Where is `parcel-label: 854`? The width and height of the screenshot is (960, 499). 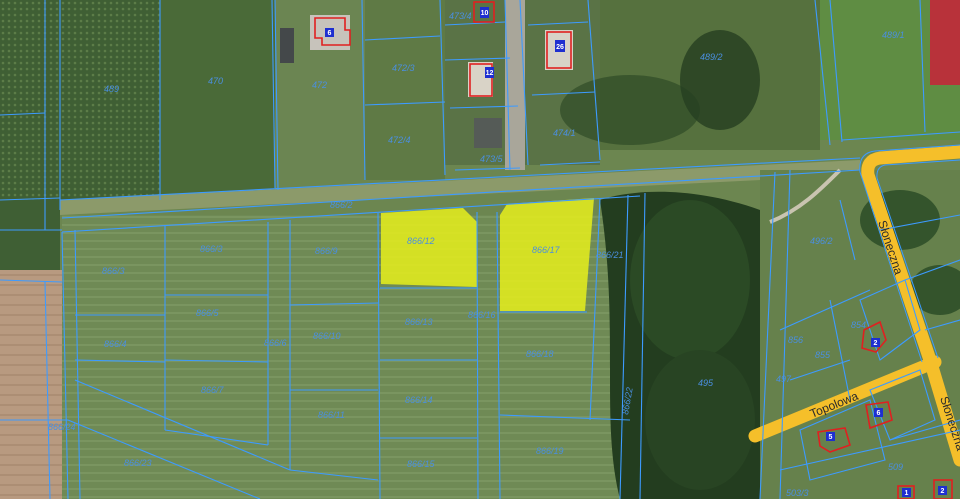 parcel-label: 854 is located at coordinates (858, 325).